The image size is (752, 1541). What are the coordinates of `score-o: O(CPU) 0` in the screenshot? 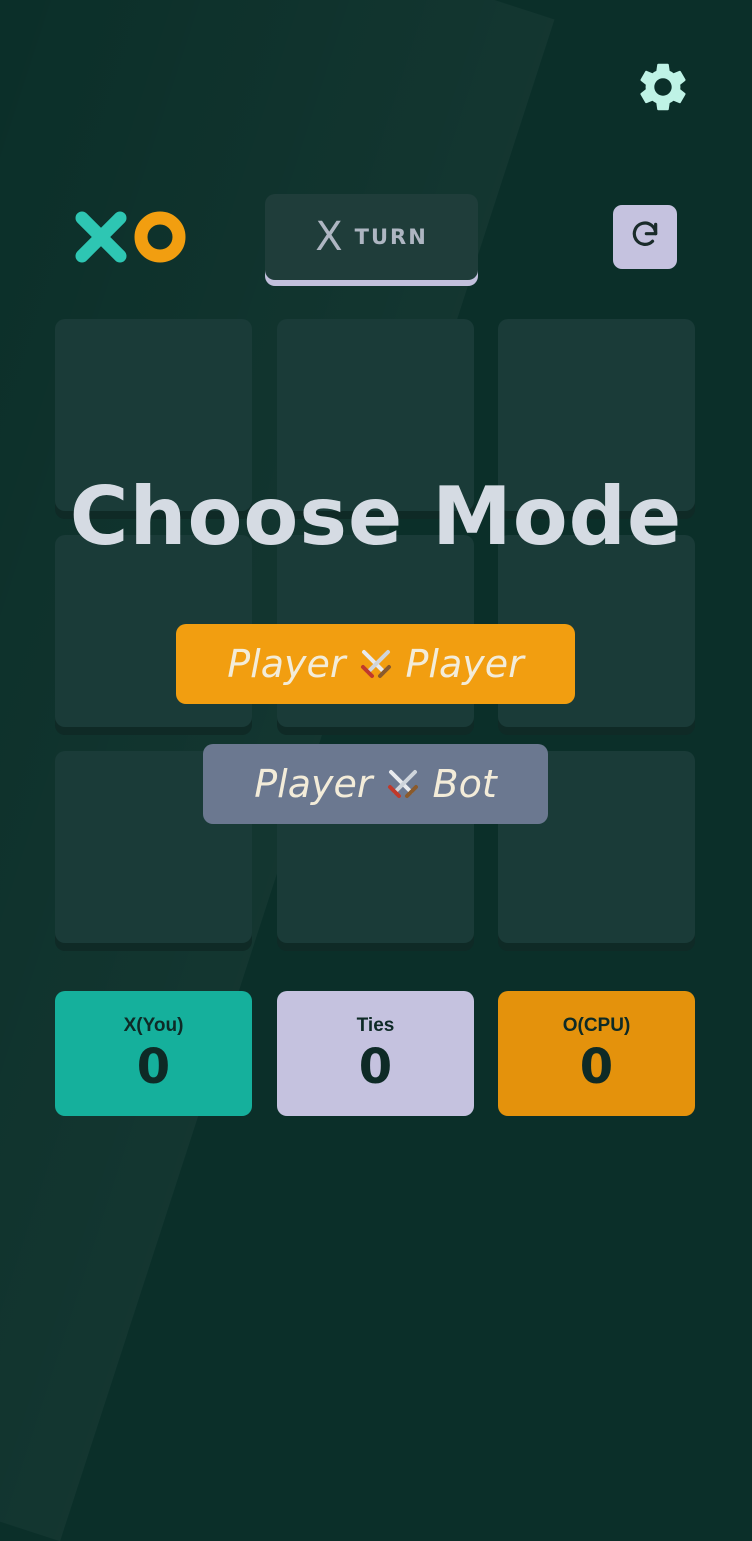 It's located at (596, 1053).